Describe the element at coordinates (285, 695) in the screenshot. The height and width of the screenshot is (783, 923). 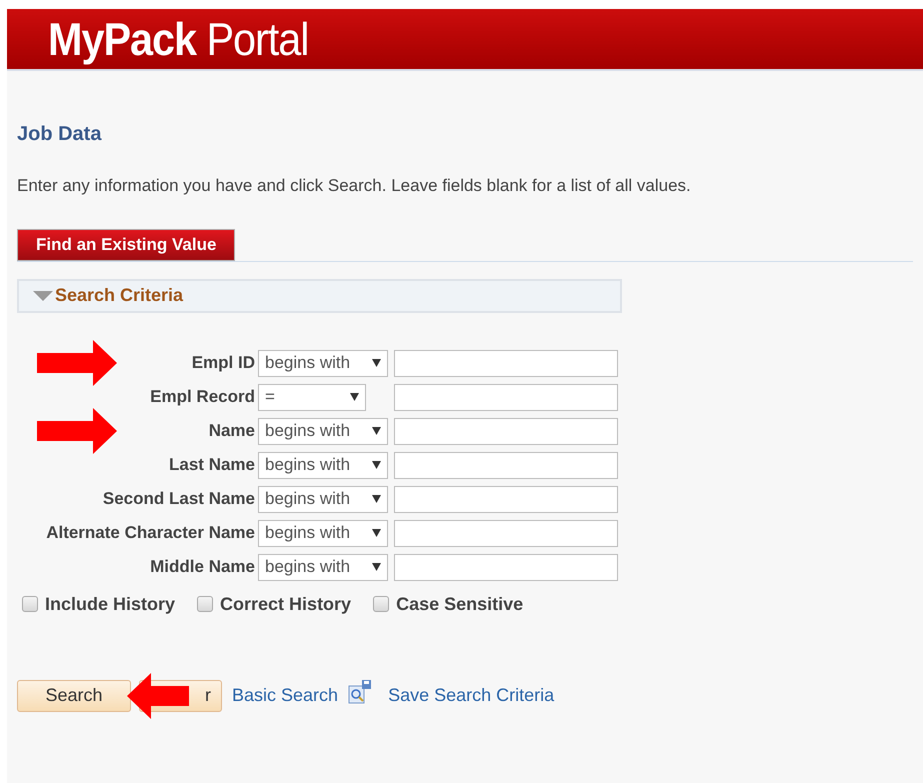
I see `link: Basic Search` at that location.